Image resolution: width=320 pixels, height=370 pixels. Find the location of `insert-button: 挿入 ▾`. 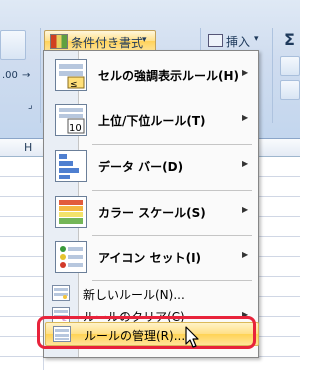

insert-button: 挿入 ▾ is located at coordinates (235, 40).